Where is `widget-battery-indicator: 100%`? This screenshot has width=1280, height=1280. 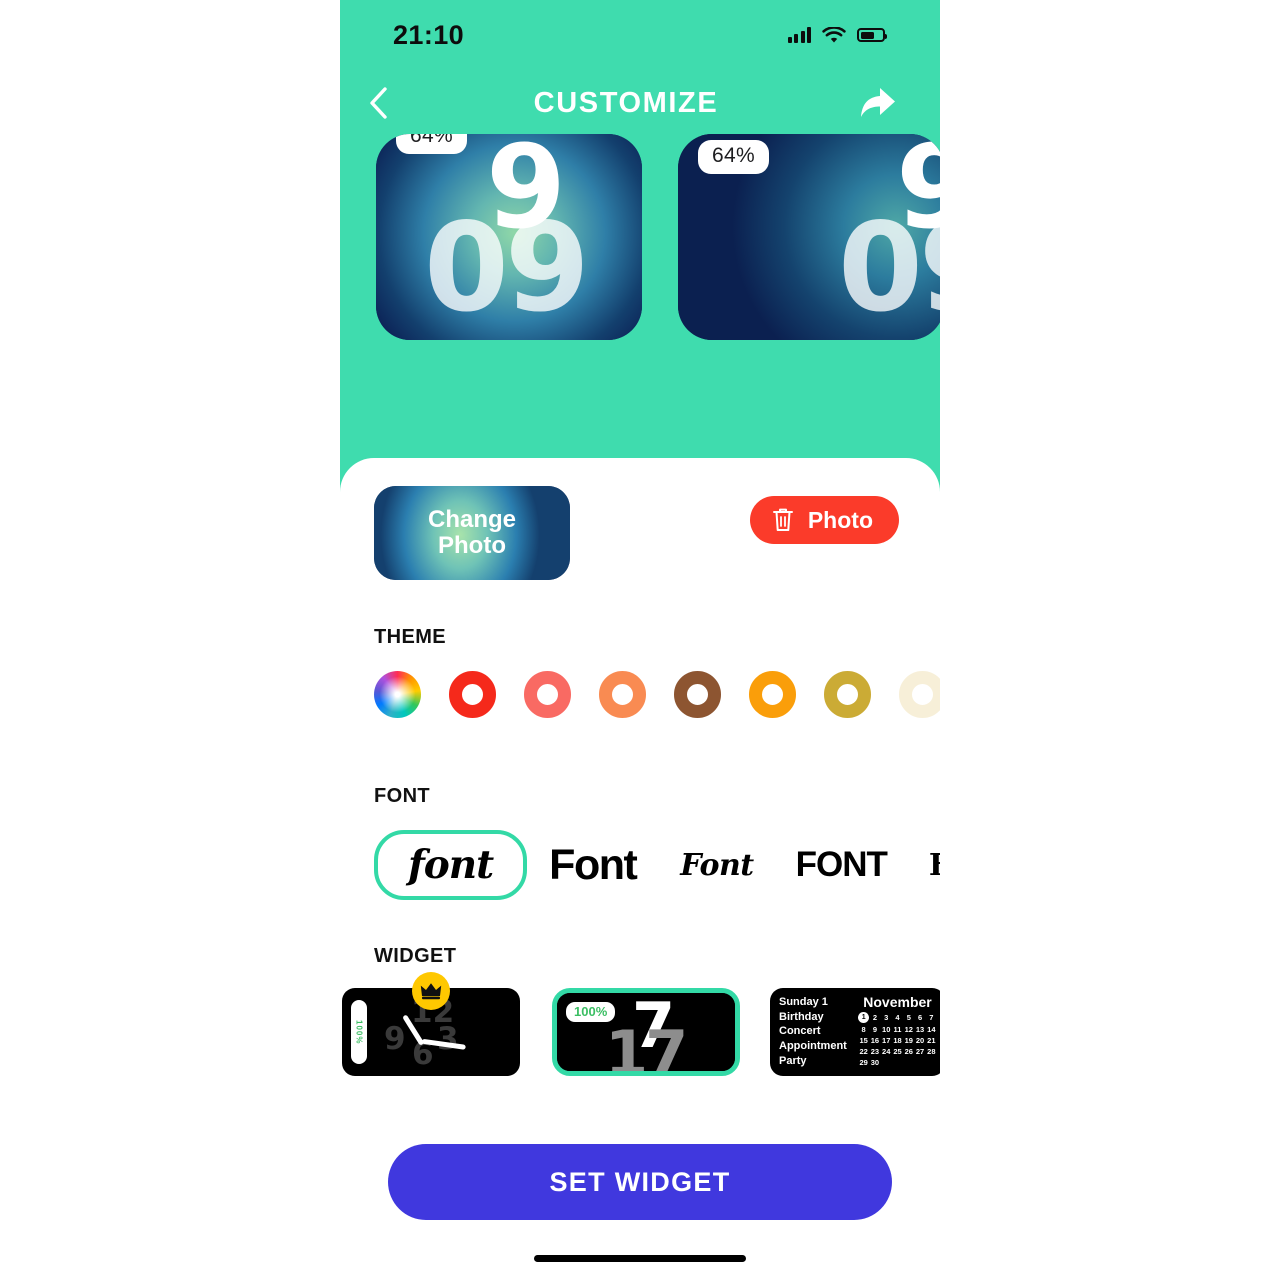
widget-battery-indicator: 100% is located at coordinates (359, 1032).